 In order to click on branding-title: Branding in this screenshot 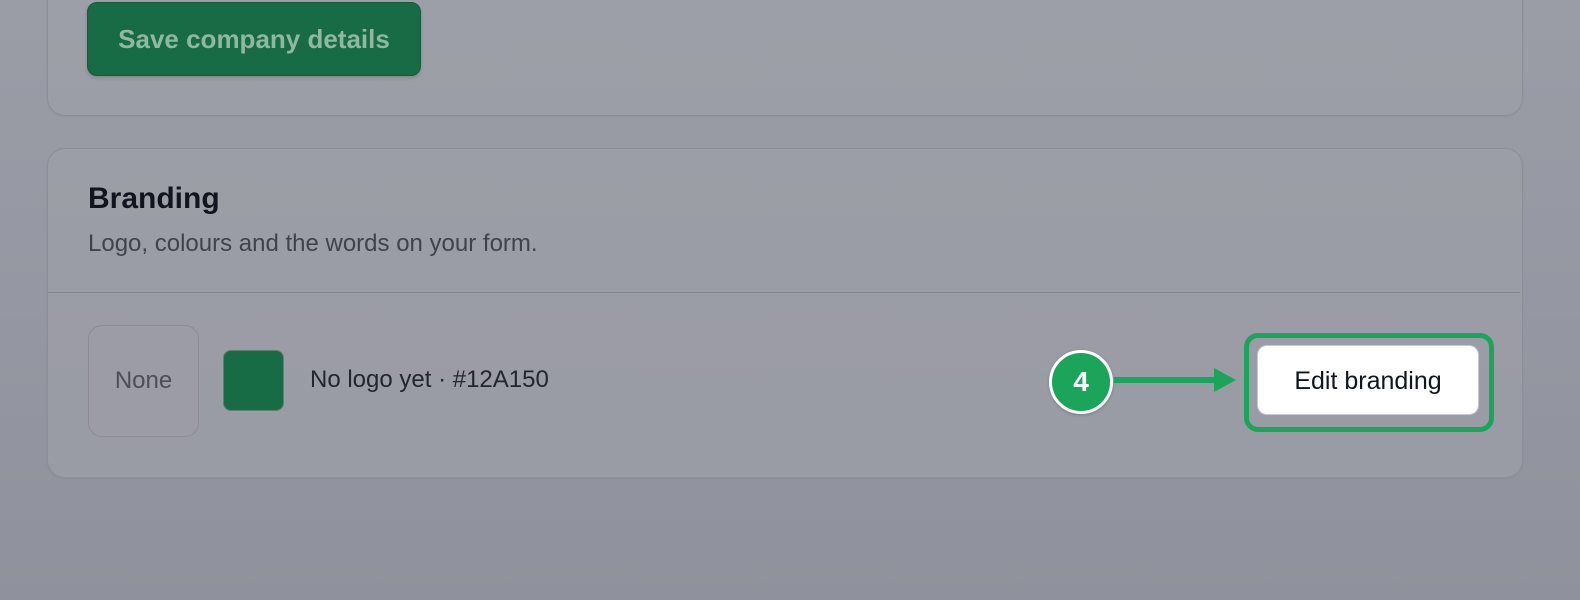, I will do `click(154, 198)`.